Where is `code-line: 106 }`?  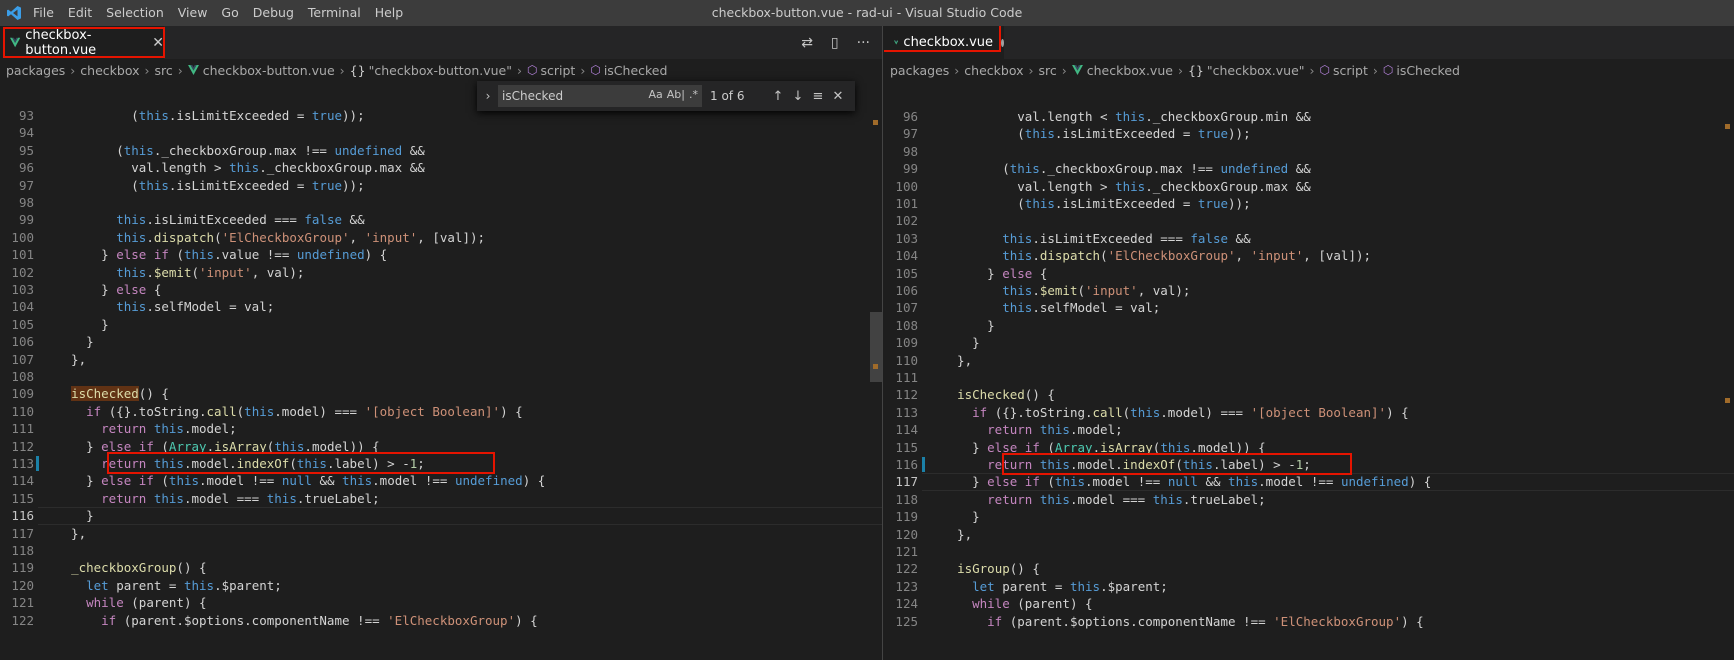 code-line: 106 } is located at coordinates (441, 341).